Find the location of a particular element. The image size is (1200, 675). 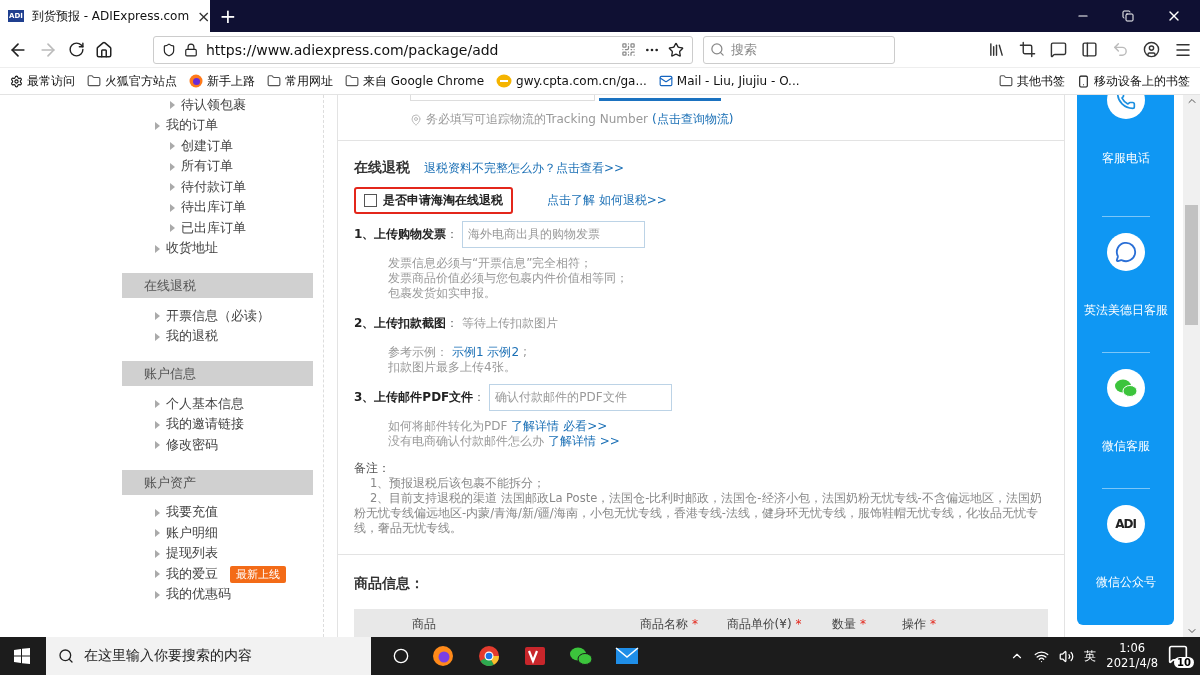

column-header: 数量 * is located at coordinates (849, 624).